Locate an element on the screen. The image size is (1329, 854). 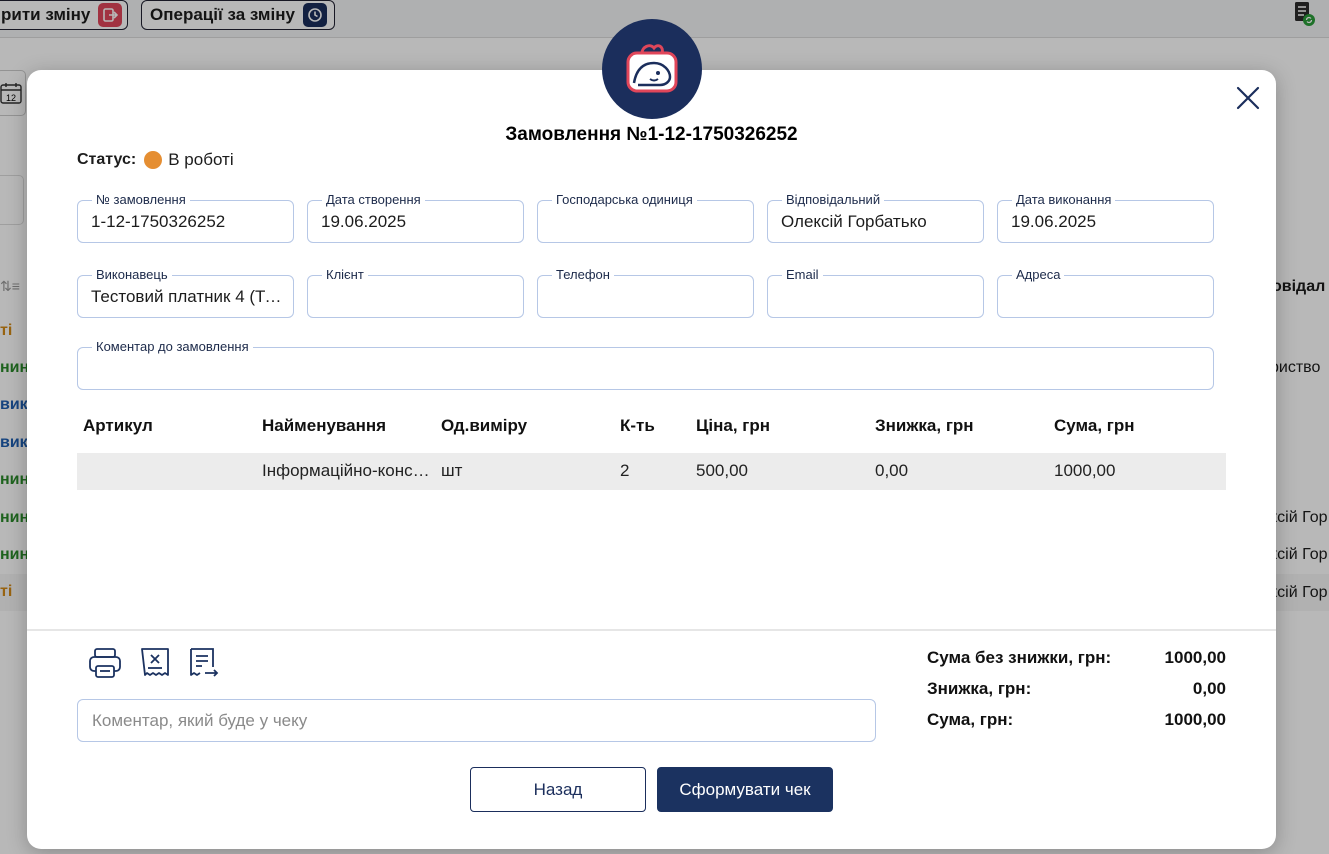
printer-icon is located at coordinates (105, 663).